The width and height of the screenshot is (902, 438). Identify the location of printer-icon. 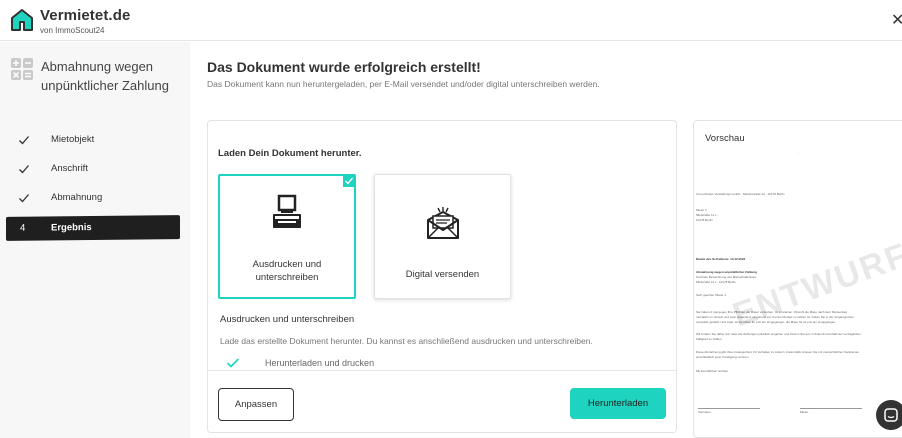
(287, 211).